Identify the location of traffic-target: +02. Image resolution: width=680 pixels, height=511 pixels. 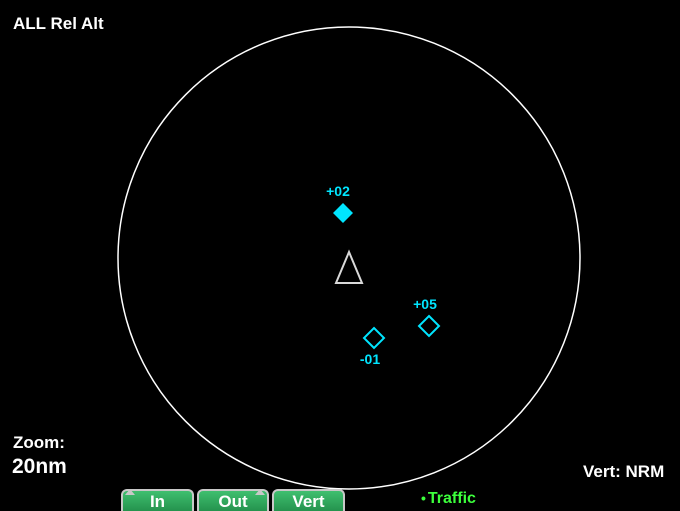
(339, 203).